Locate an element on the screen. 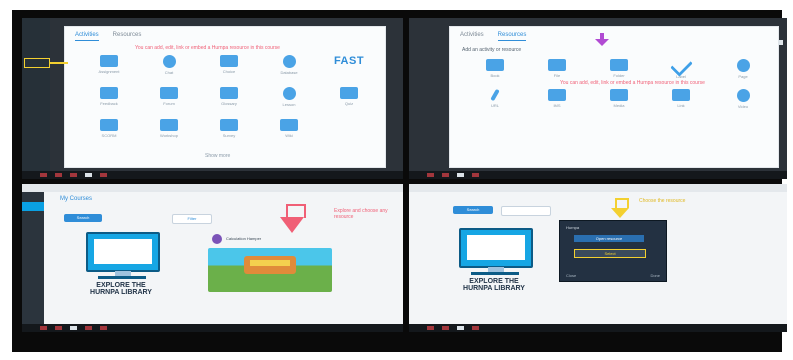 The height and width of the screenshot is (360, 793). tile-lesson: Lesson is located at coordinates (289, 97).